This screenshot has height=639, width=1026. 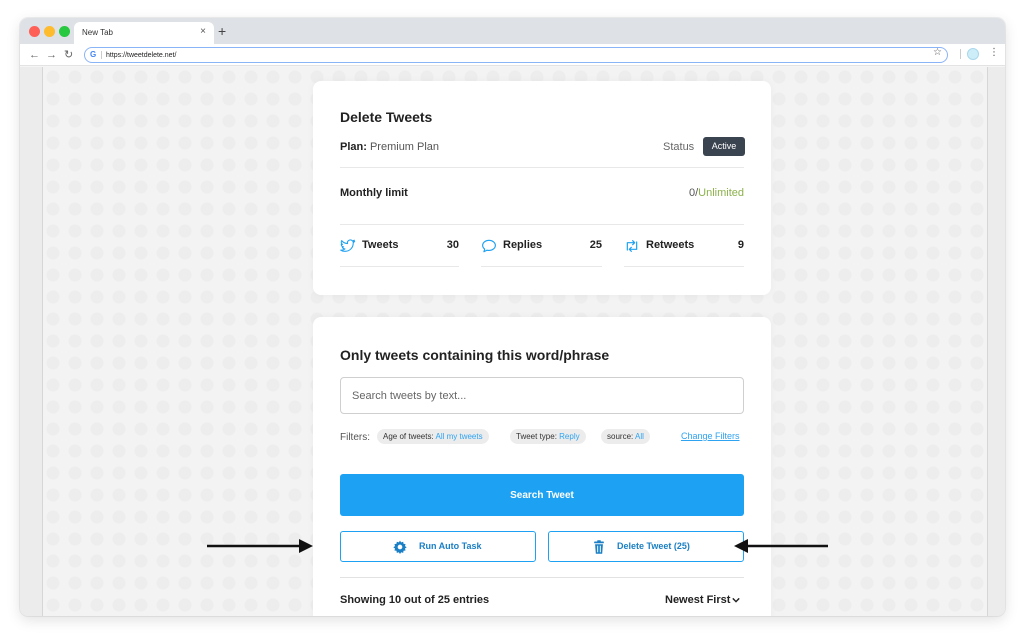 What do you see at coordinates (670, 245) in the screenshot?
I see `stat-label: Retweets` at bounding box center [670, 245].